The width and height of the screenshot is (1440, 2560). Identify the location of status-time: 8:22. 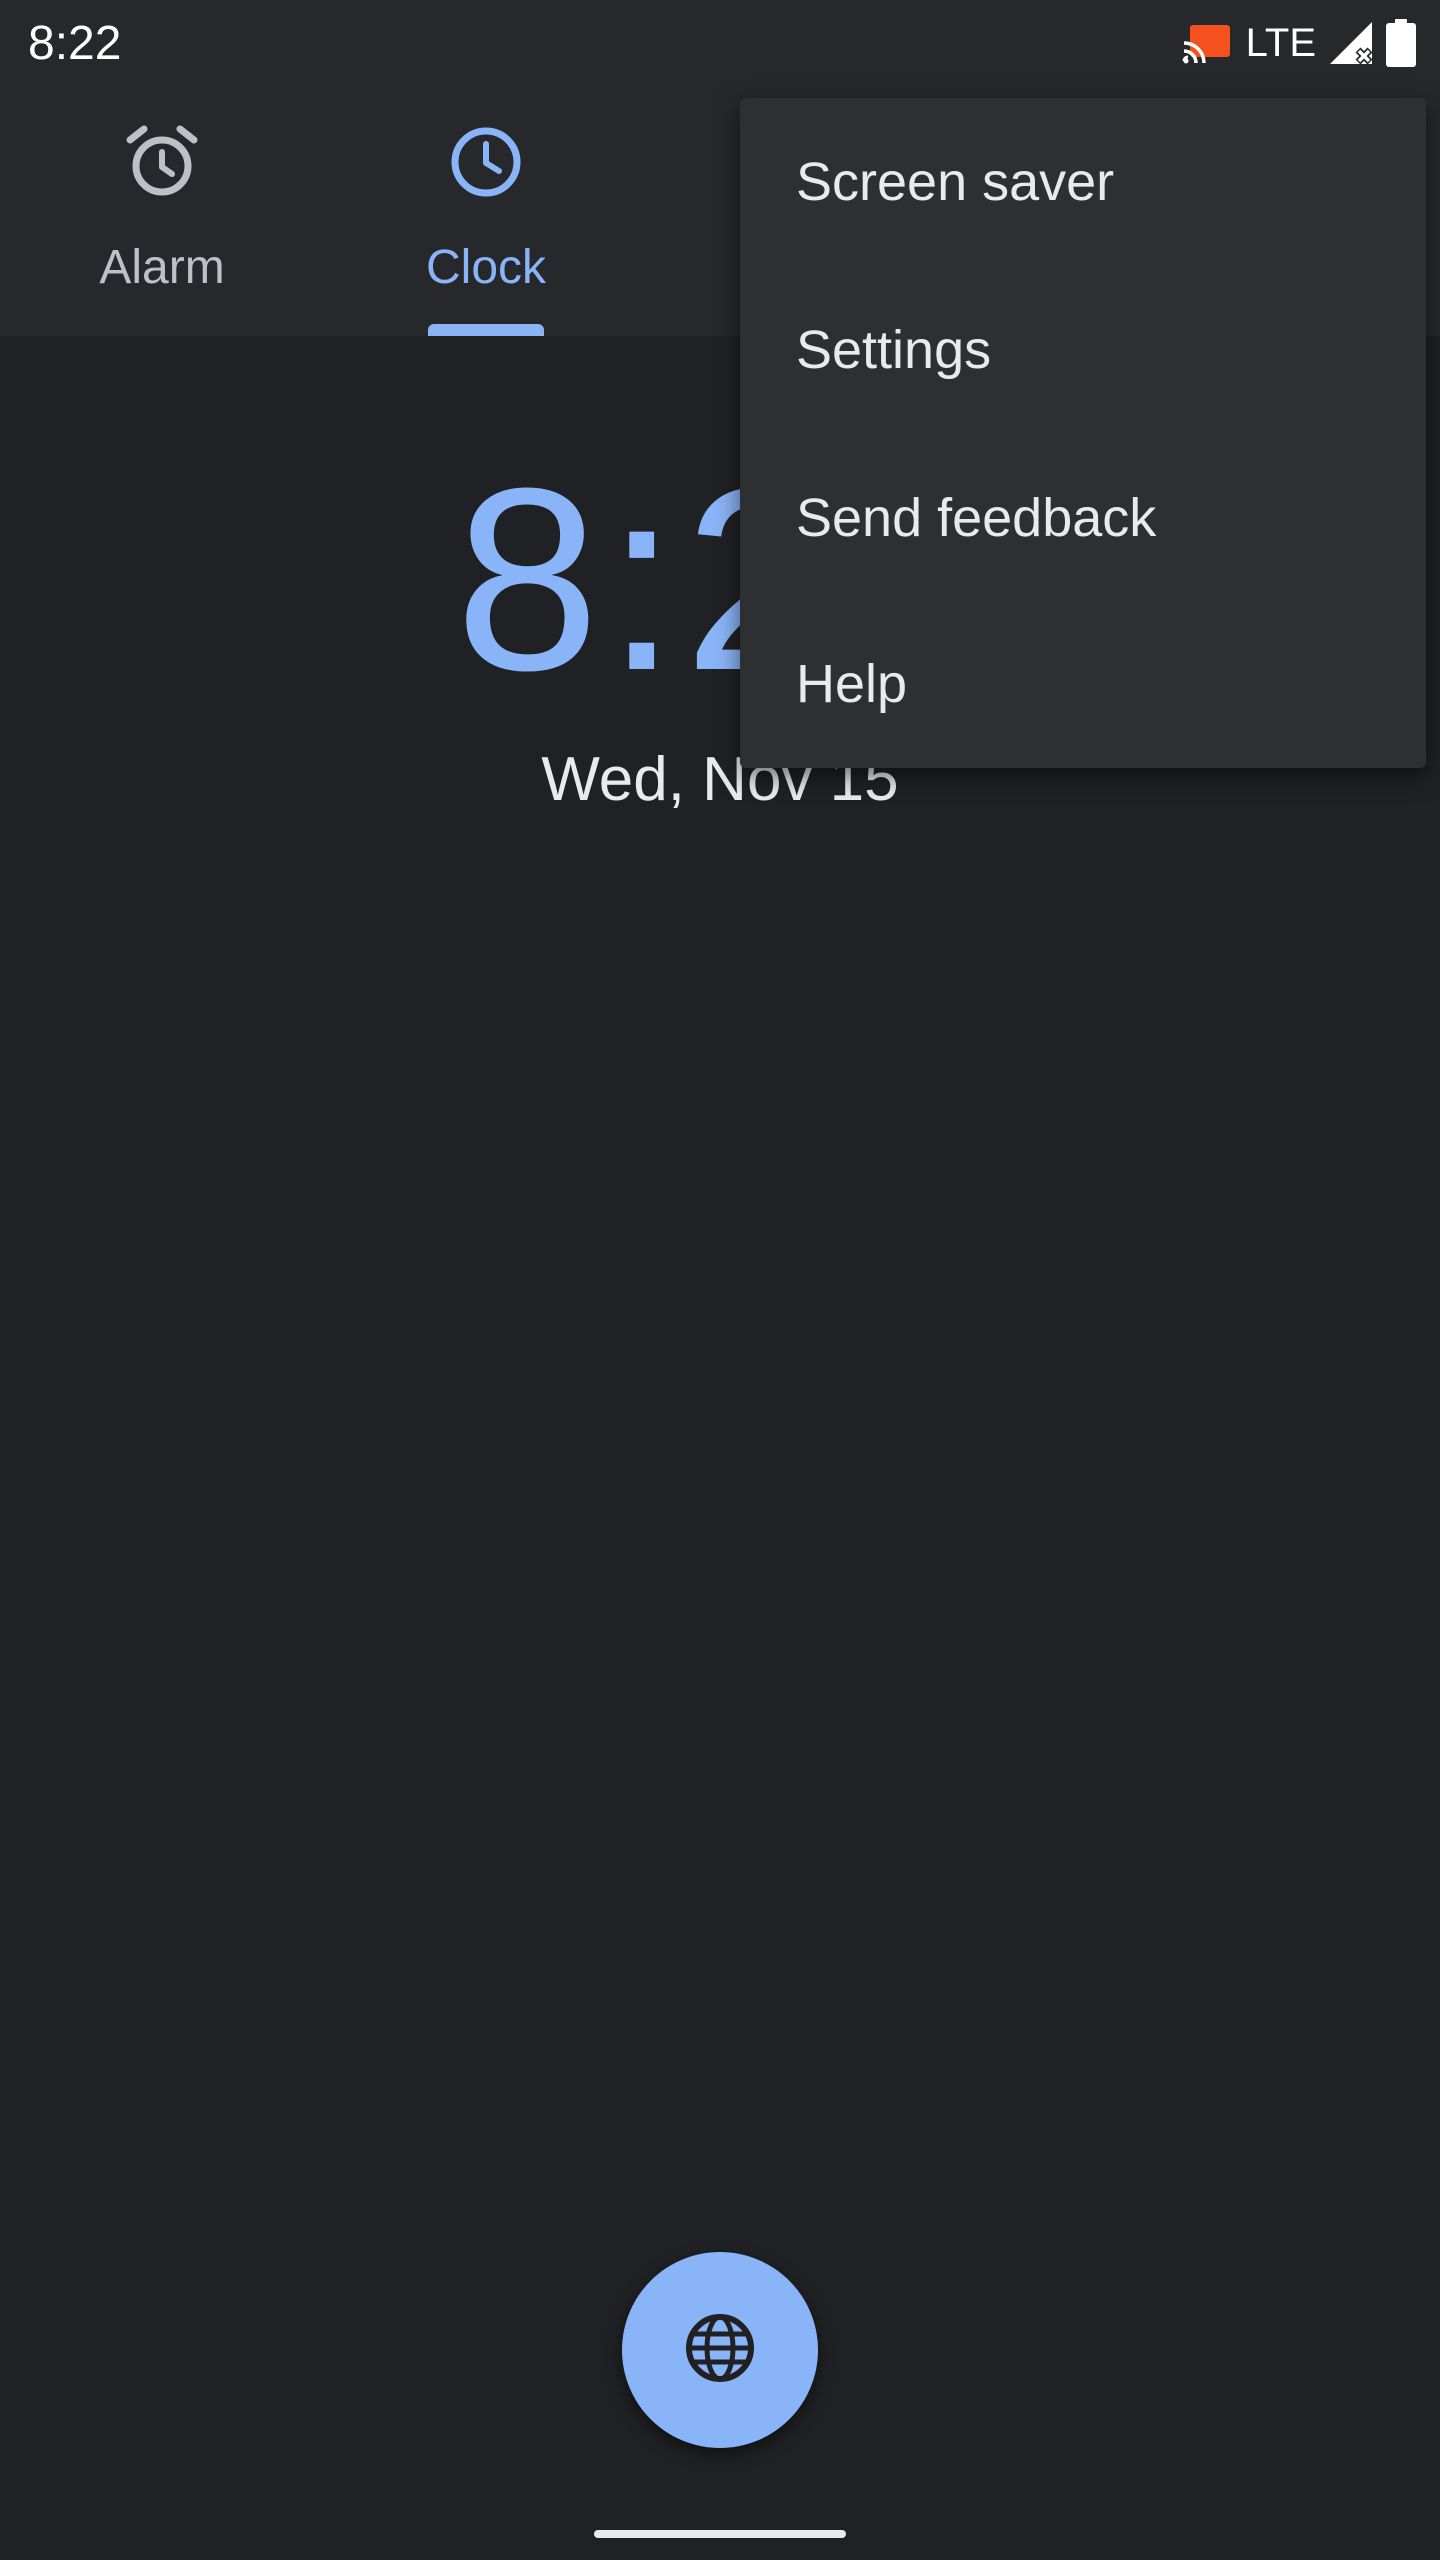
(75, 43).